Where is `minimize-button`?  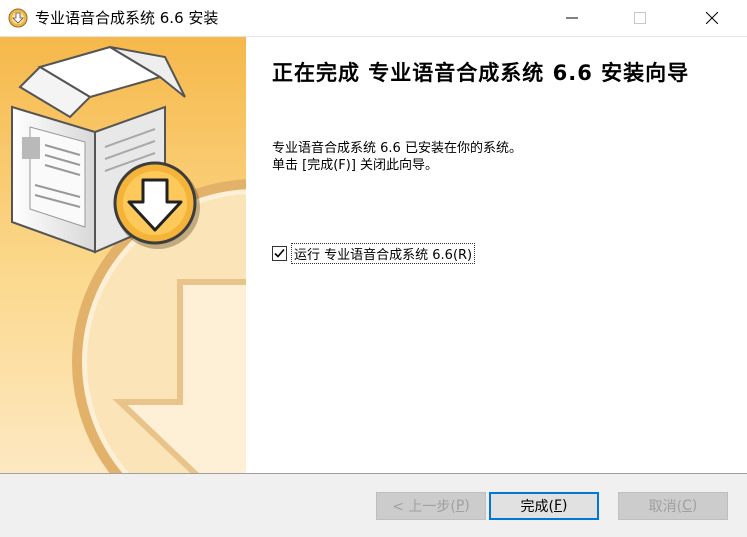 minimize-button is located at coordinates (572, 18).